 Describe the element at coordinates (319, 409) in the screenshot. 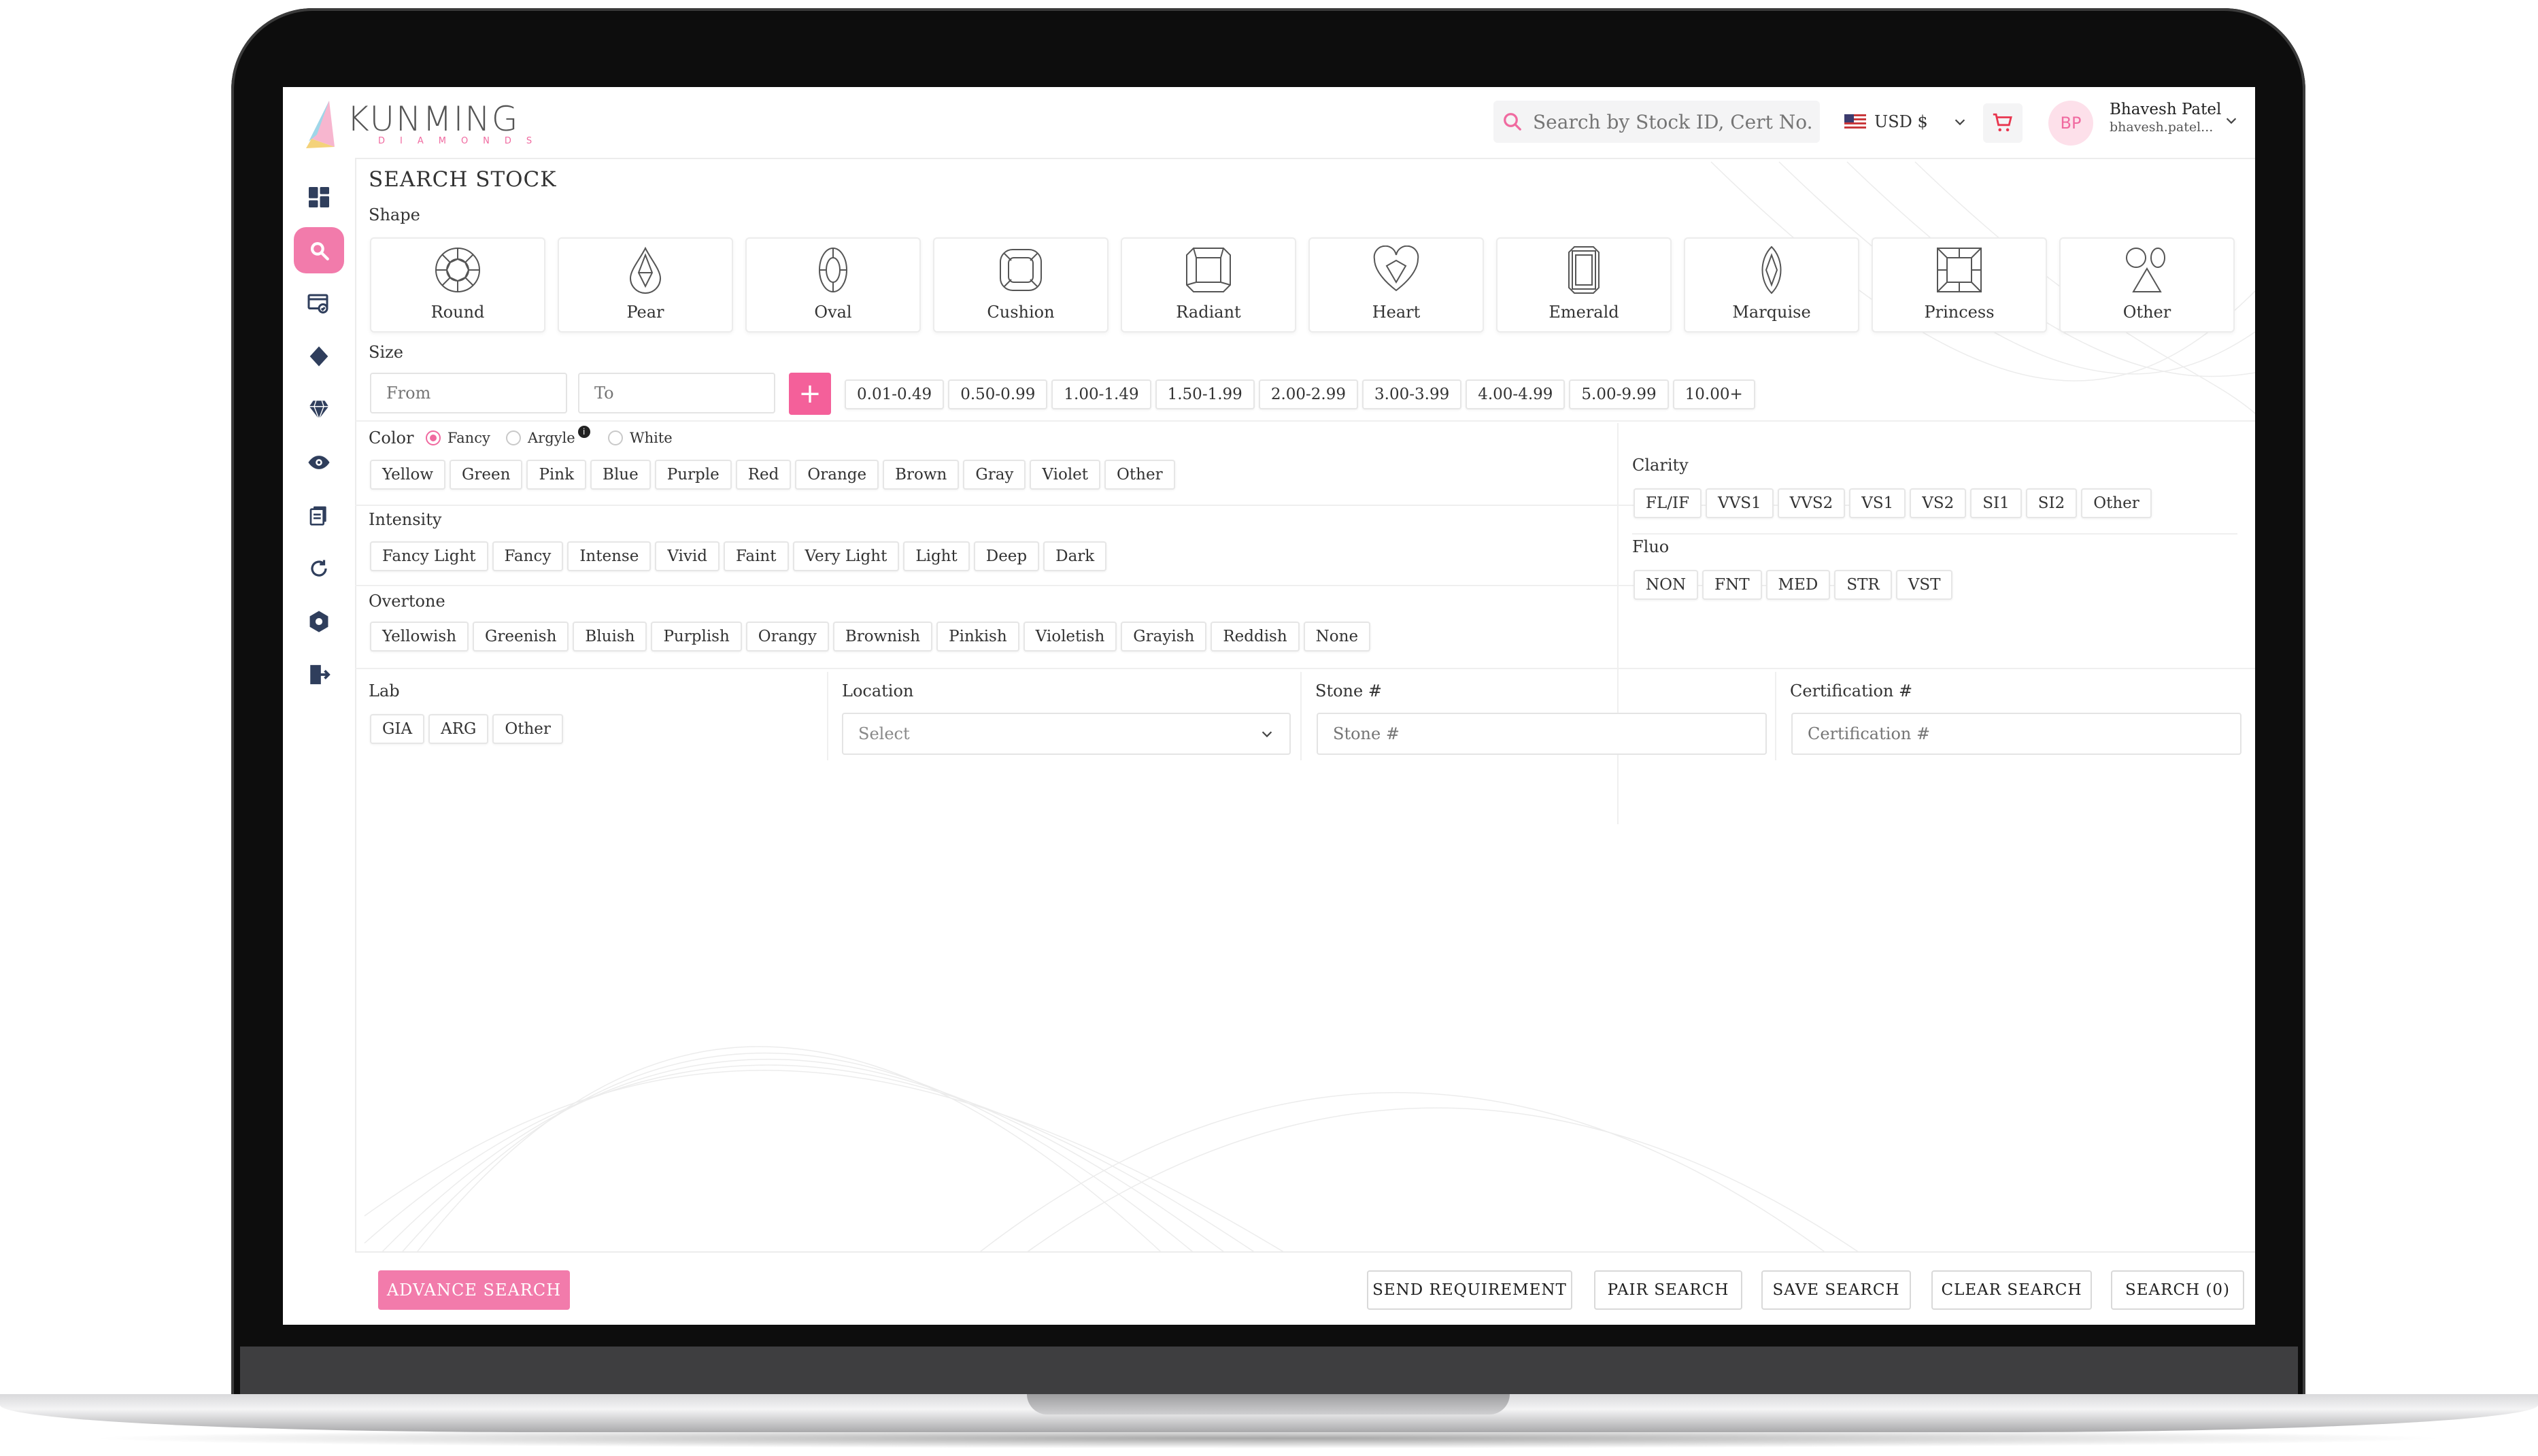

I see `sidebar-item-gem` at that location.